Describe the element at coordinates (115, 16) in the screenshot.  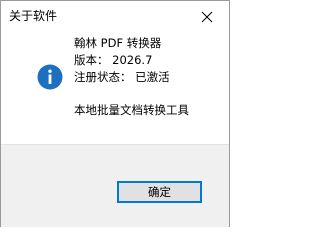
I see `title-bar: 关于软件` at that location.